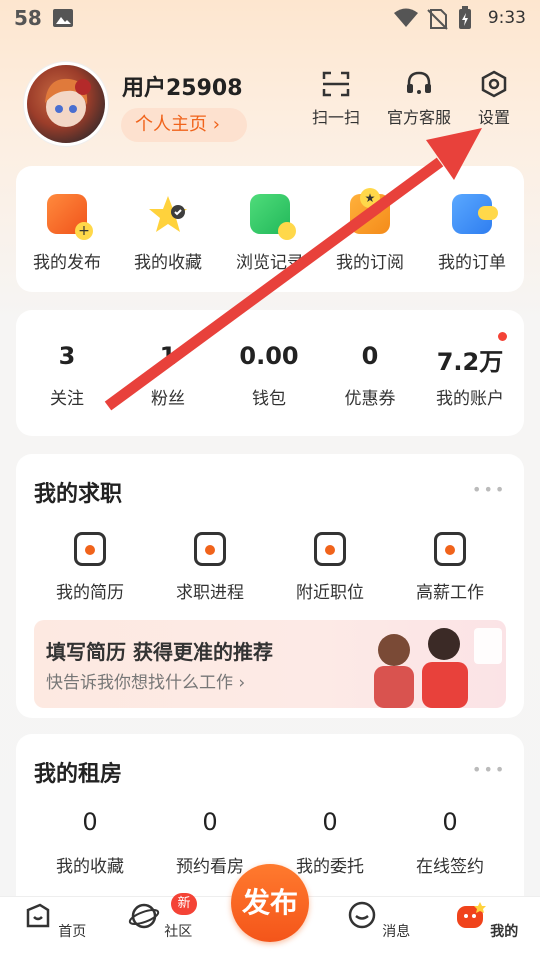 The image size is (540, 961). I want to click on tab-mine: 我的, so click(486, 920).